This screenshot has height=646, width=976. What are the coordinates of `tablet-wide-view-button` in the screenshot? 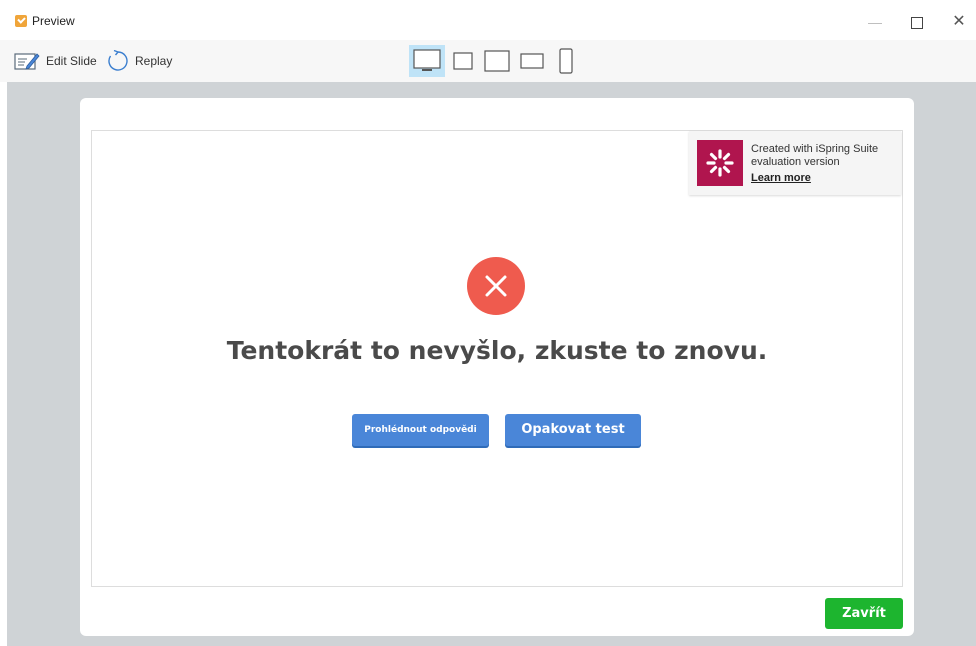 It's located at (532, 61).